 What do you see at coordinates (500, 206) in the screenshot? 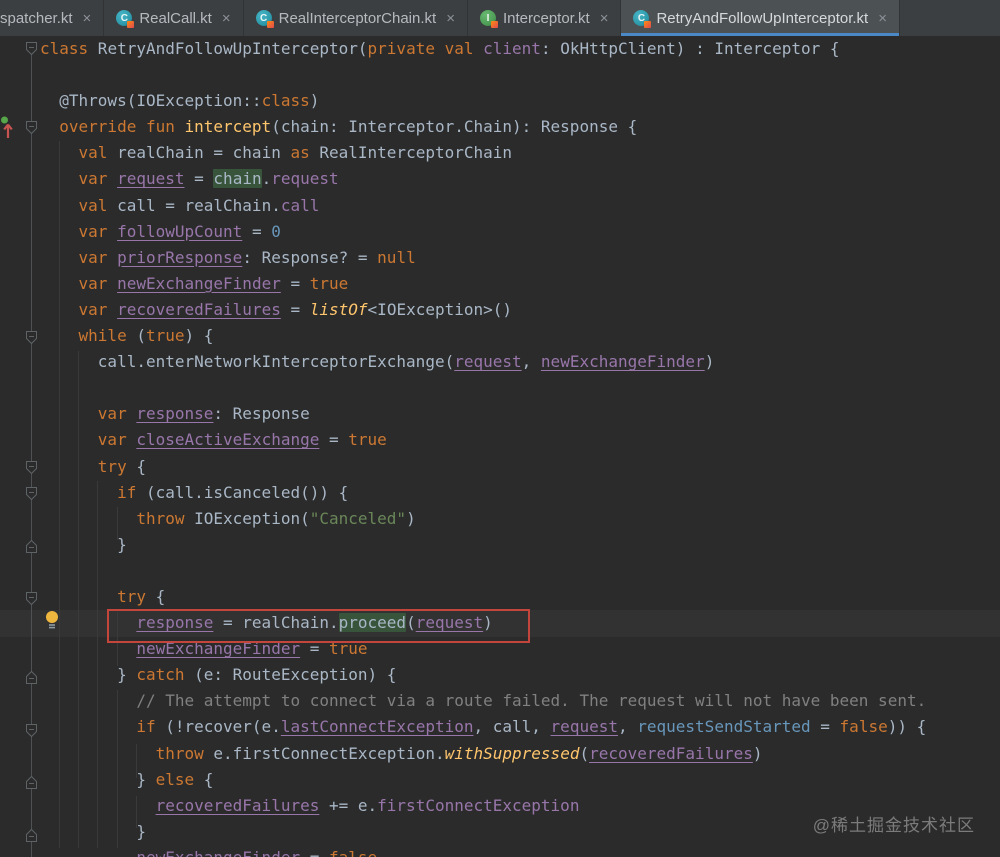
I see `code-line: val call = realChain.call` at bounding box center [500, 206].